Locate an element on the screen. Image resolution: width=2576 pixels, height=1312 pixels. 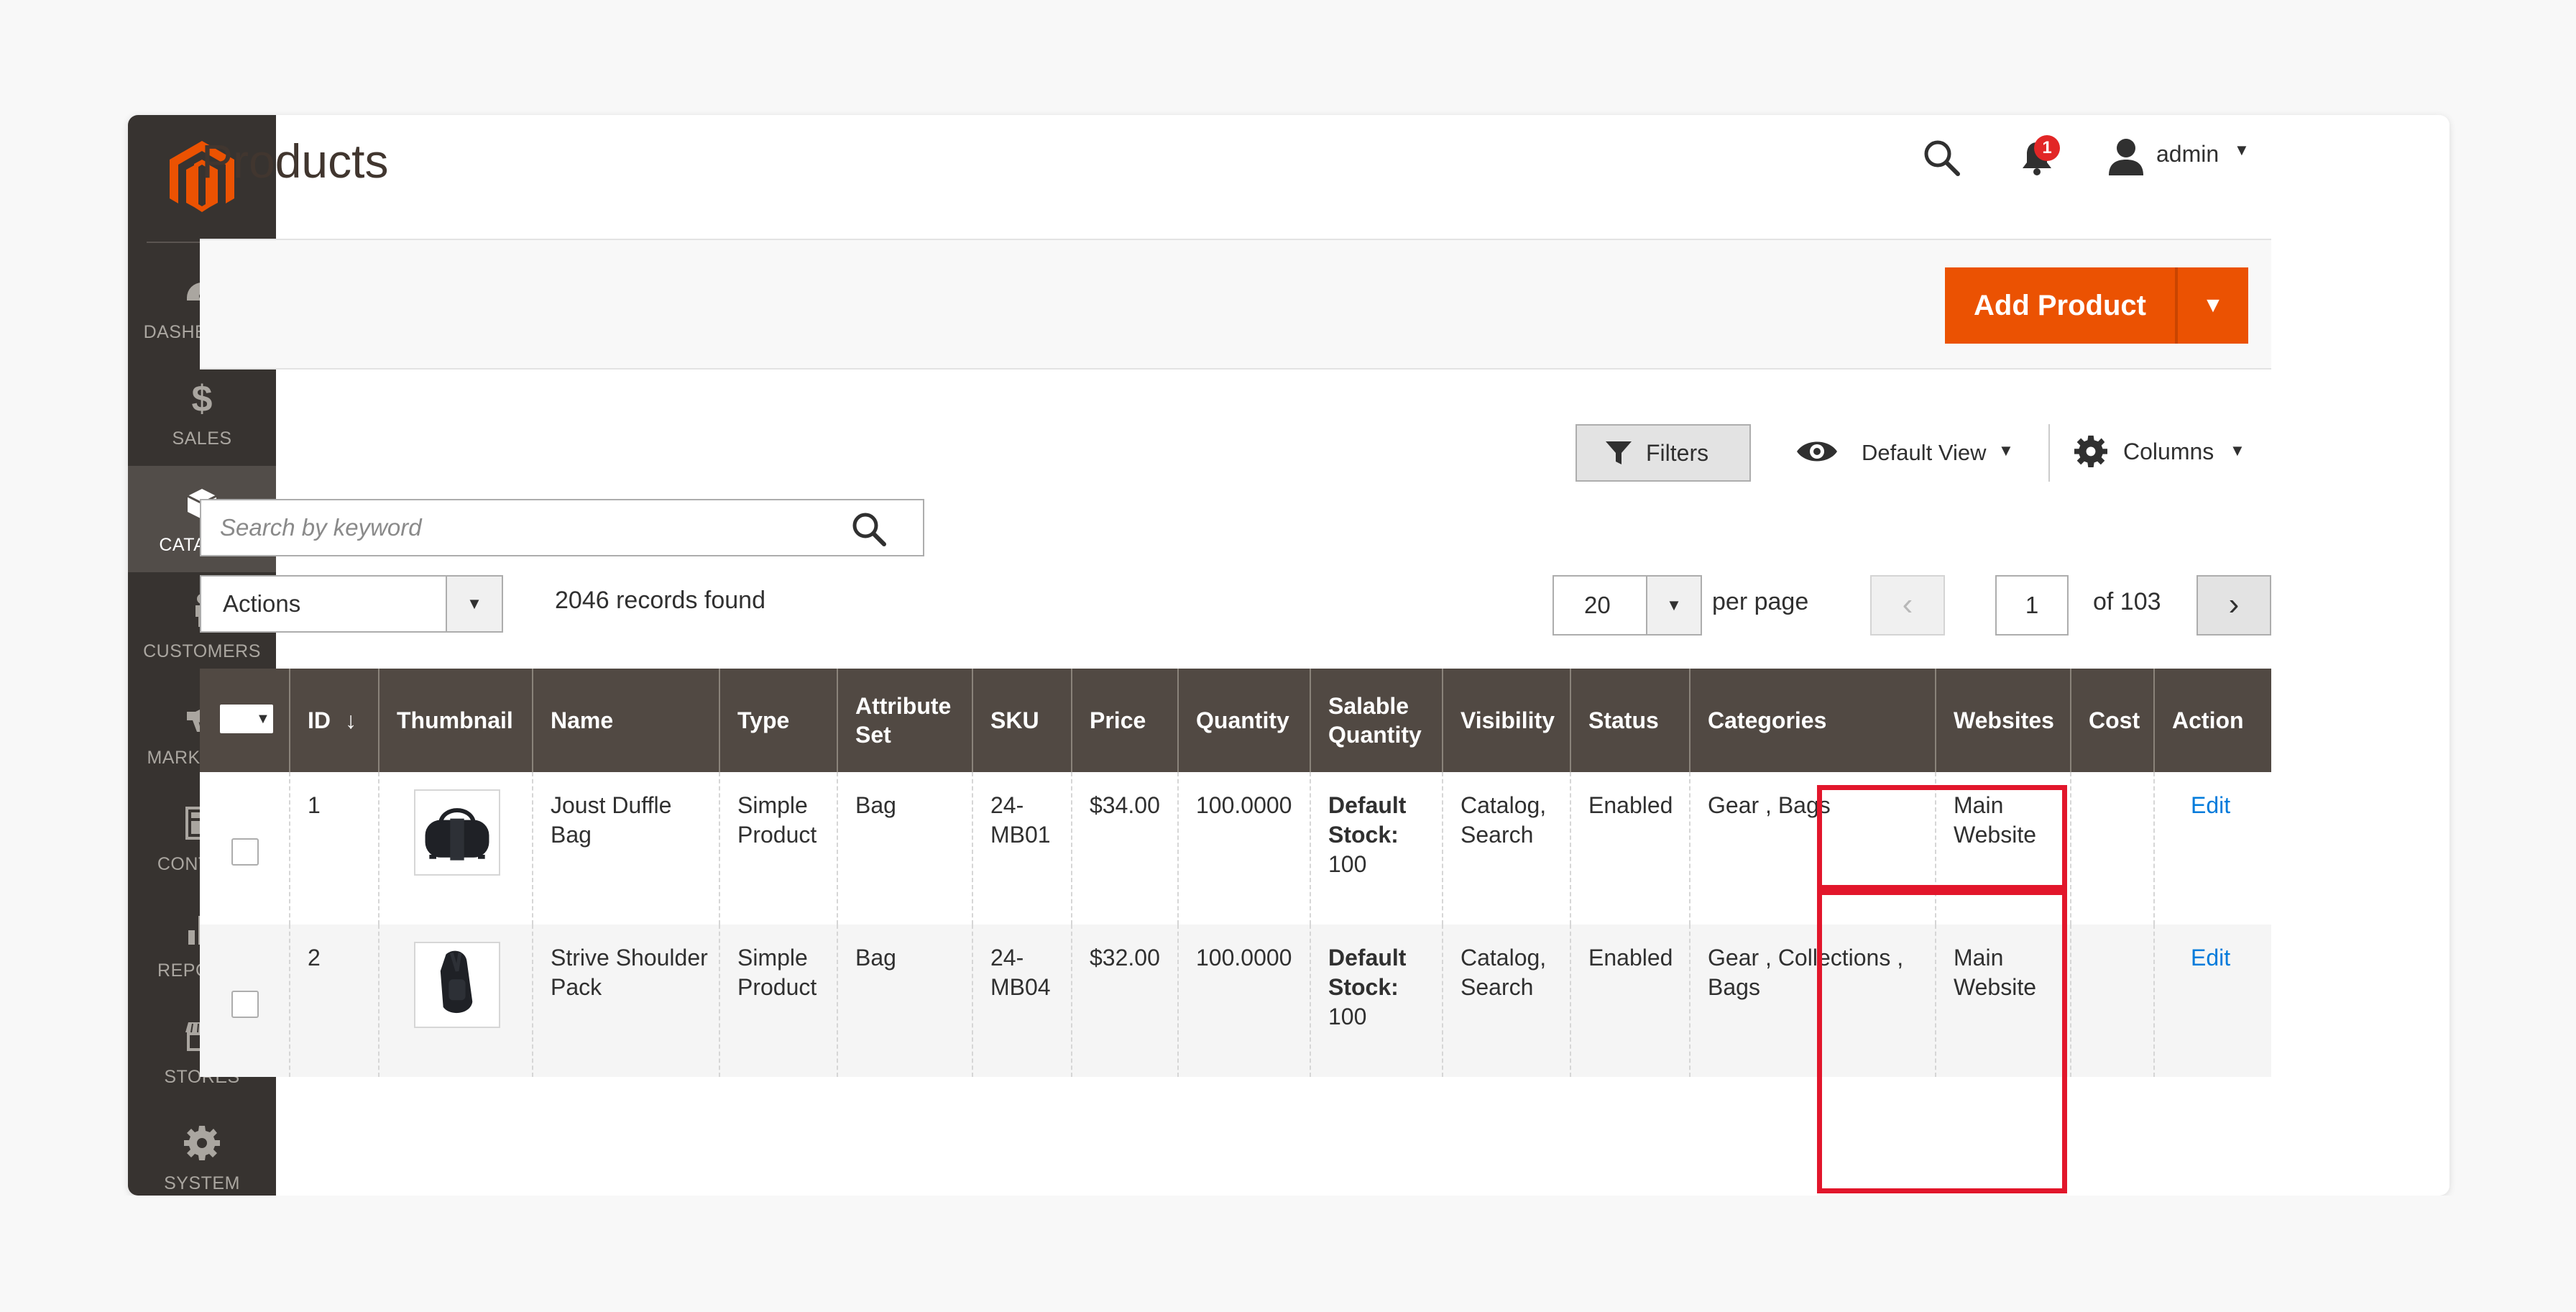
categories-header-highlight is located at coordinates (1942, 837).